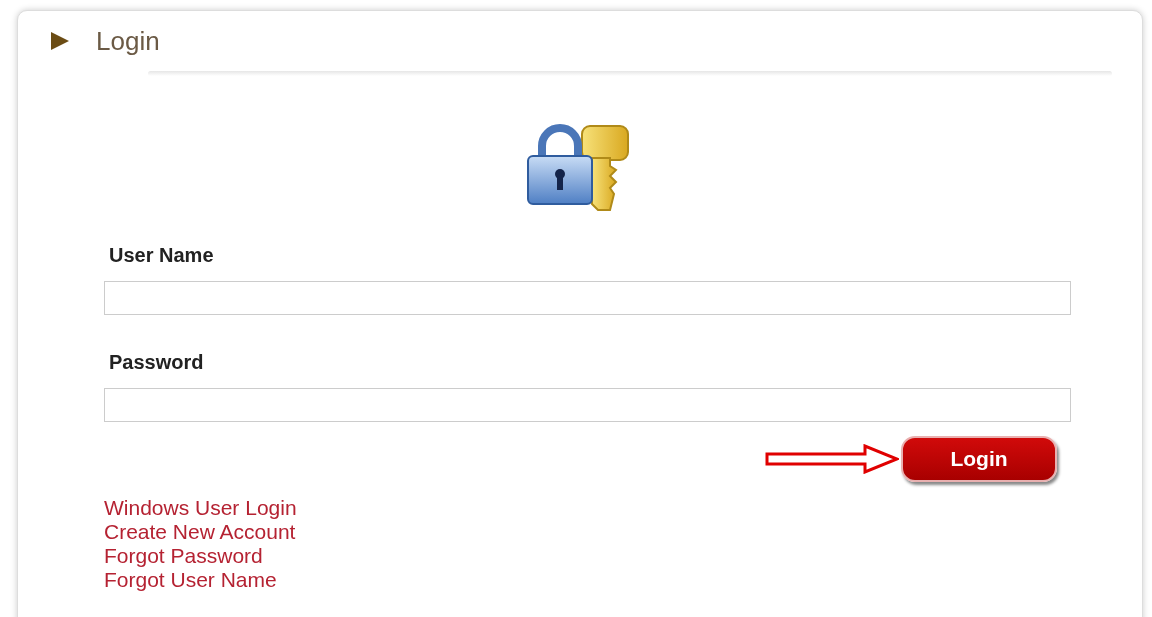 This screenshot has width=1152, height=617. I want to click on arrow-icon, so click(832, 459).